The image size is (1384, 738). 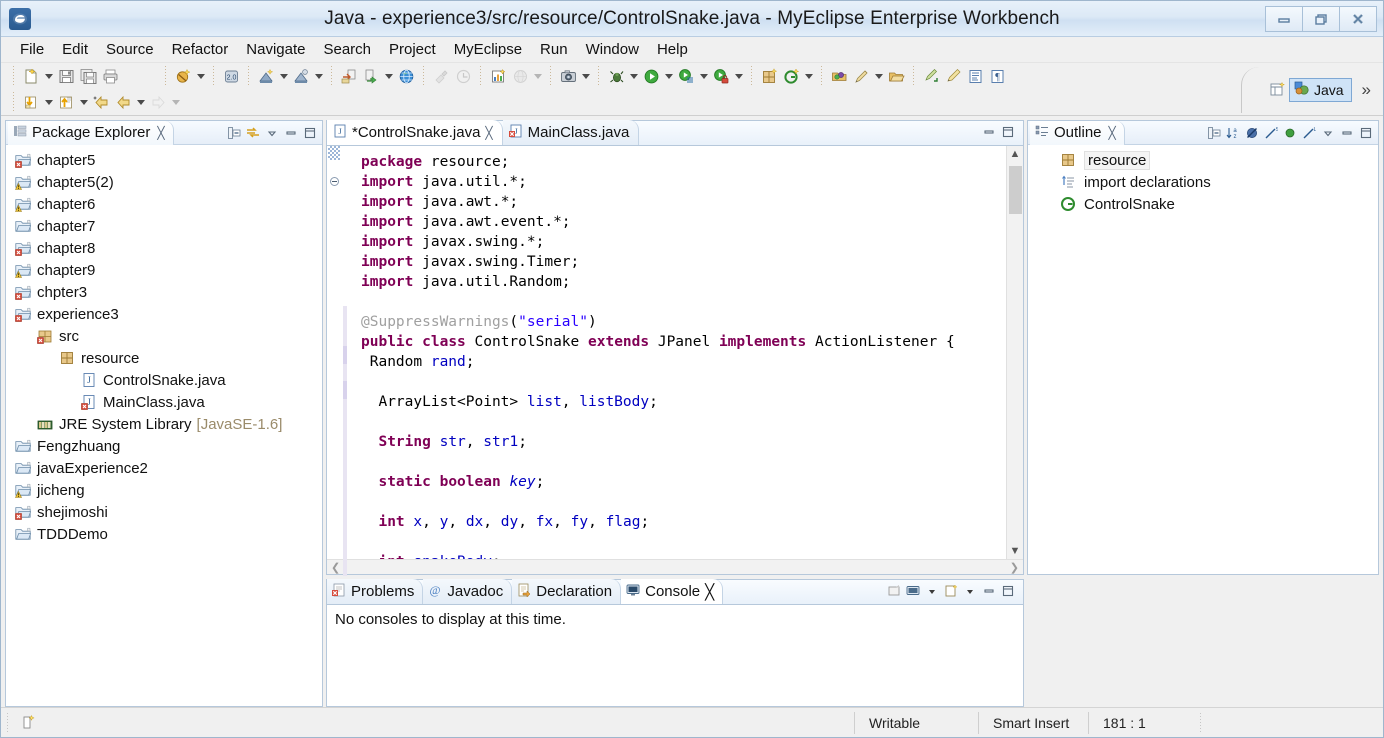 I want to click on new-ejb-project-icon, so click(x=301, y=76).